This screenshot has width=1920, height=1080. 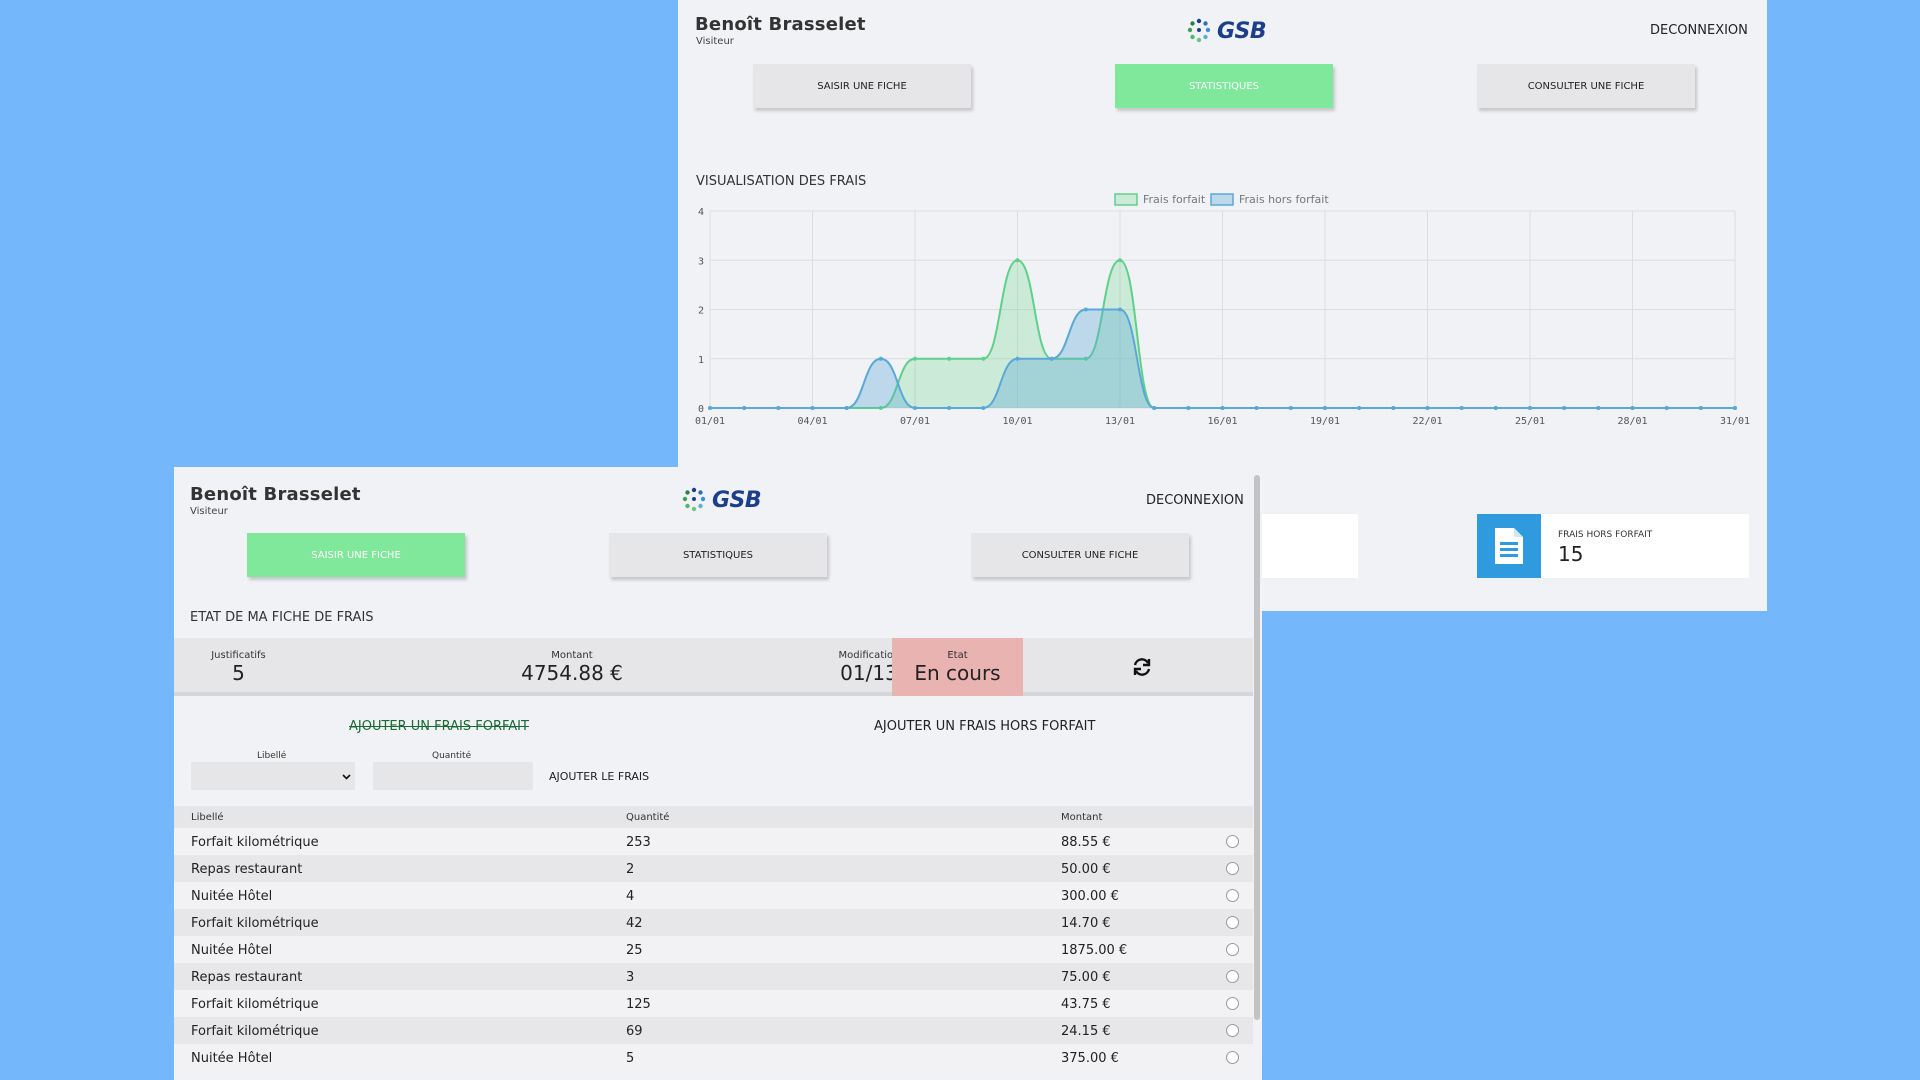 I want to click on quantite-input, so click(x=453, y=776).